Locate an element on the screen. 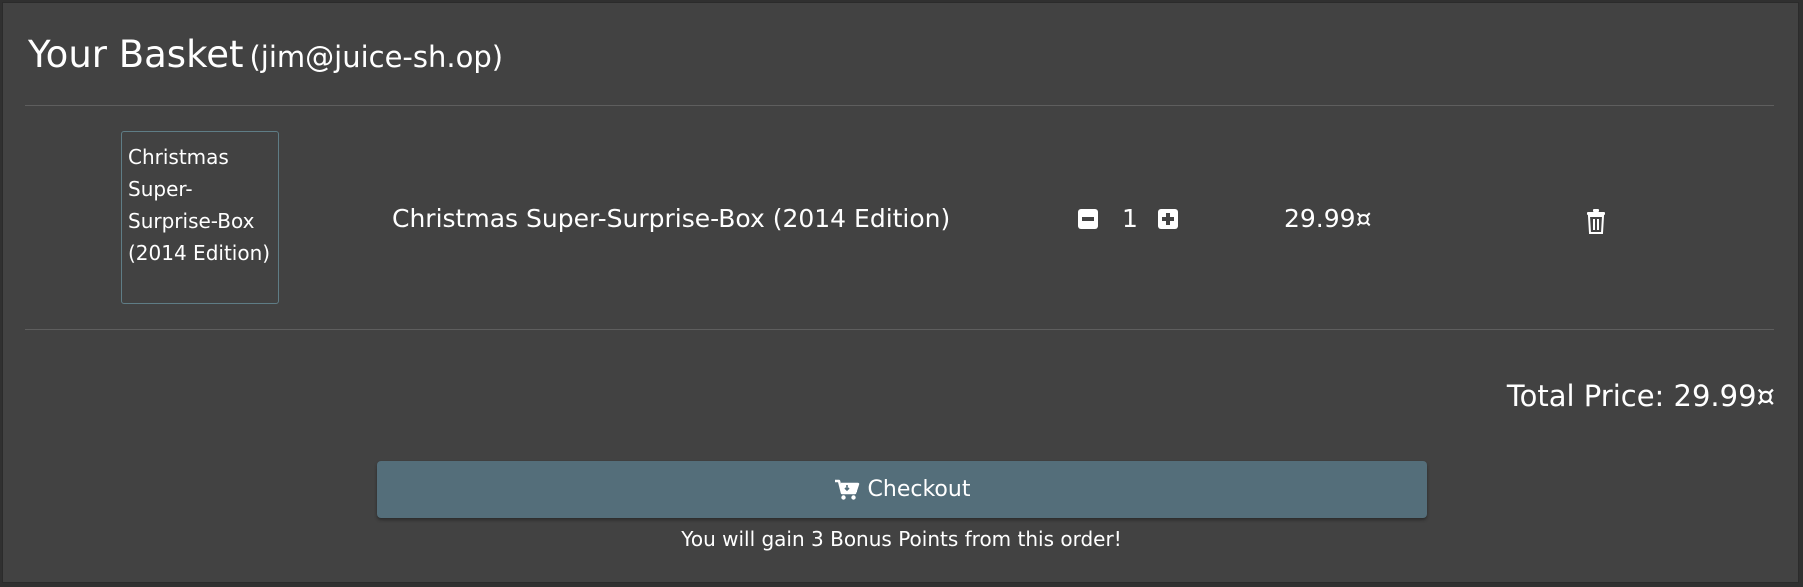 This screenshot has height=587, width=1803. total-price: Total Price: 29.99¤ is located at coordinates (1640, 396).